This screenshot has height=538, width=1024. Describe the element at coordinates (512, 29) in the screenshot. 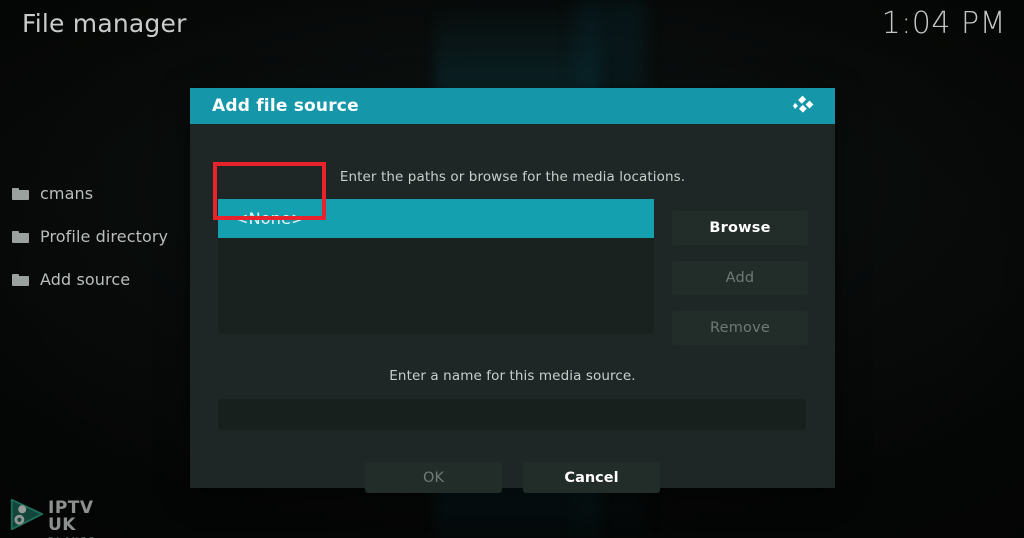

I see `top-bar: File manager 1:04 PM` at that location.